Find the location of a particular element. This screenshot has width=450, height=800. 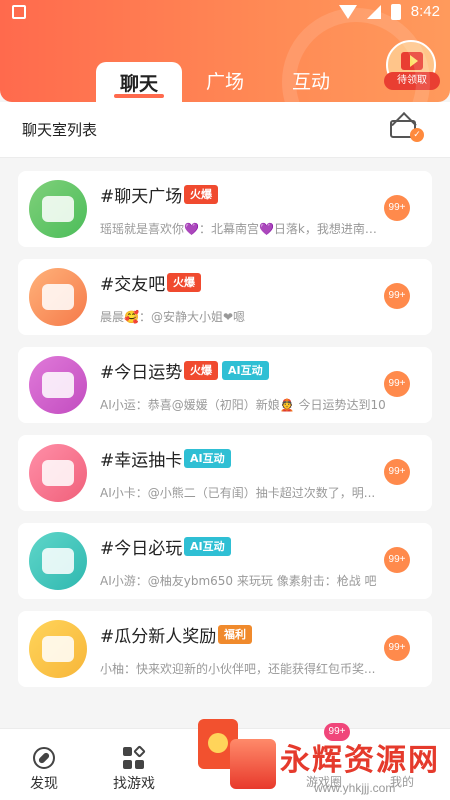

red-envelope-icon is located at coordinates (58, 649).